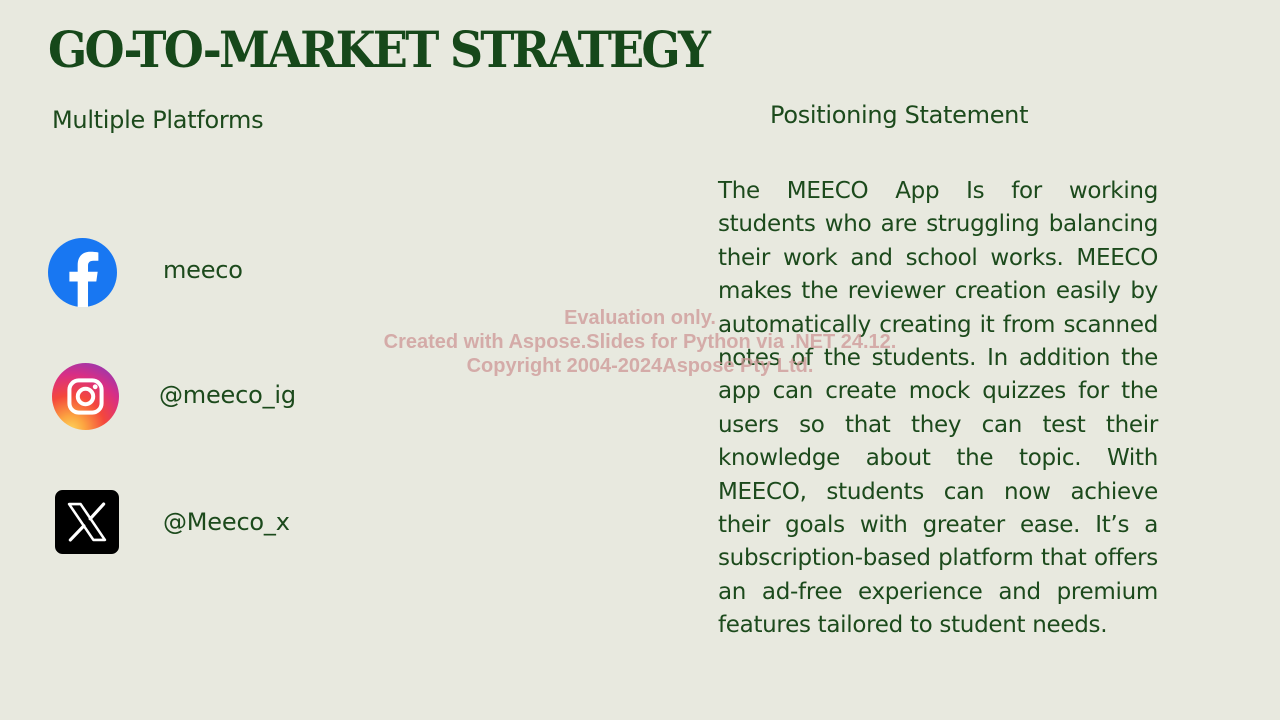 The width and height of the screenshot is (1280, 720). Describe the element at coordinates (227, 395) in the screenshot. I see `instagram-handle: @meeco_ig` at that location.